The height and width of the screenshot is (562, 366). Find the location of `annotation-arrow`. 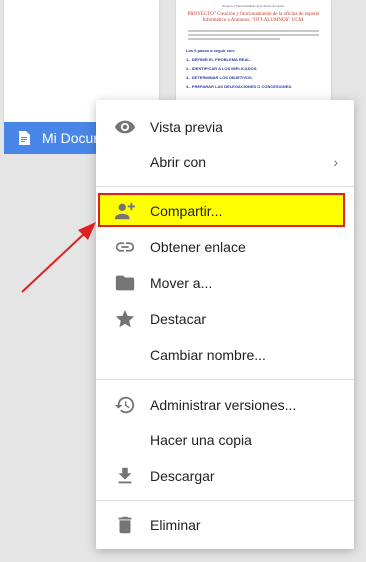

annotation-arrow is located at coordinates (58, 257).